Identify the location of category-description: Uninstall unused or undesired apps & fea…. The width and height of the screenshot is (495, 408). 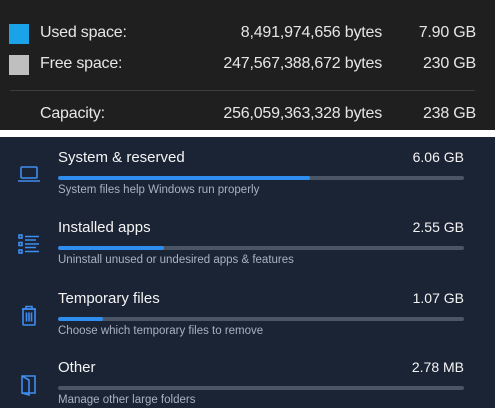
(176, 260).